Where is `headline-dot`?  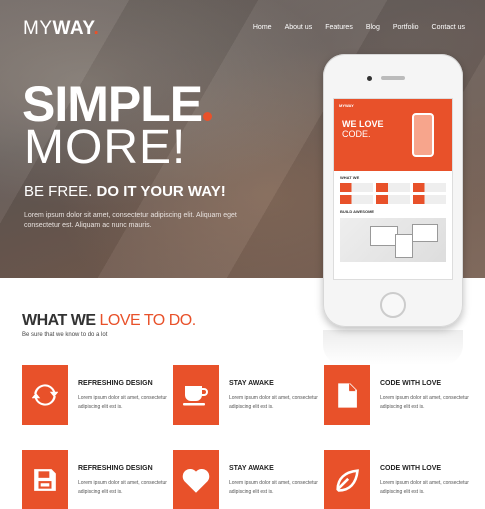
headline-dot is located at coordinates (208, 116).